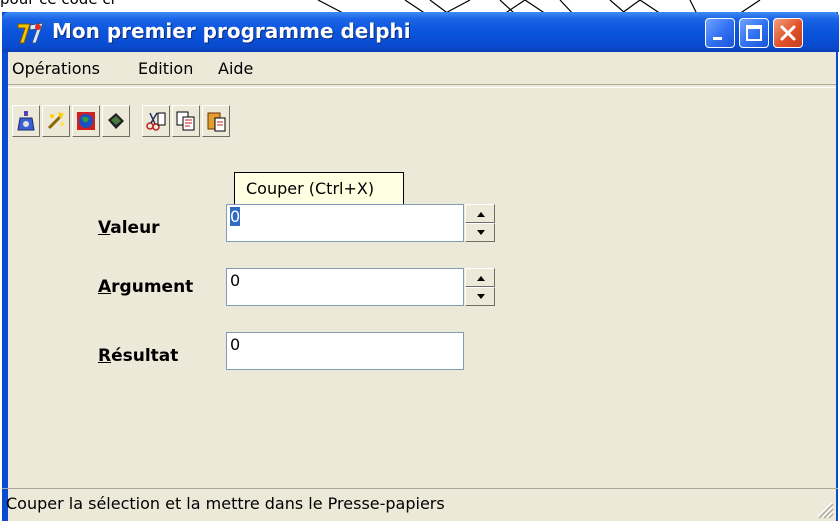  Describe the element at coordinates (145, 356) in the screenshot. I see `resultat-label-text: ésultat` at that location.